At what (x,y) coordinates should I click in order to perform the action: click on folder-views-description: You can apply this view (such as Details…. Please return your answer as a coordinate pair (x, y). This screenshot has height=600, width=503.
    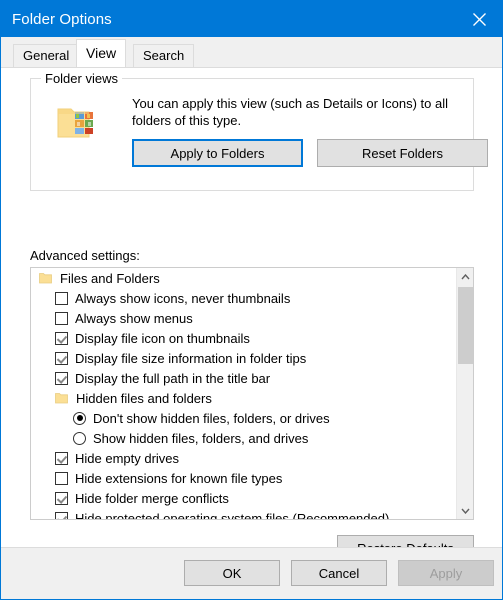
    Looking at the image, I should click on (290, 112).